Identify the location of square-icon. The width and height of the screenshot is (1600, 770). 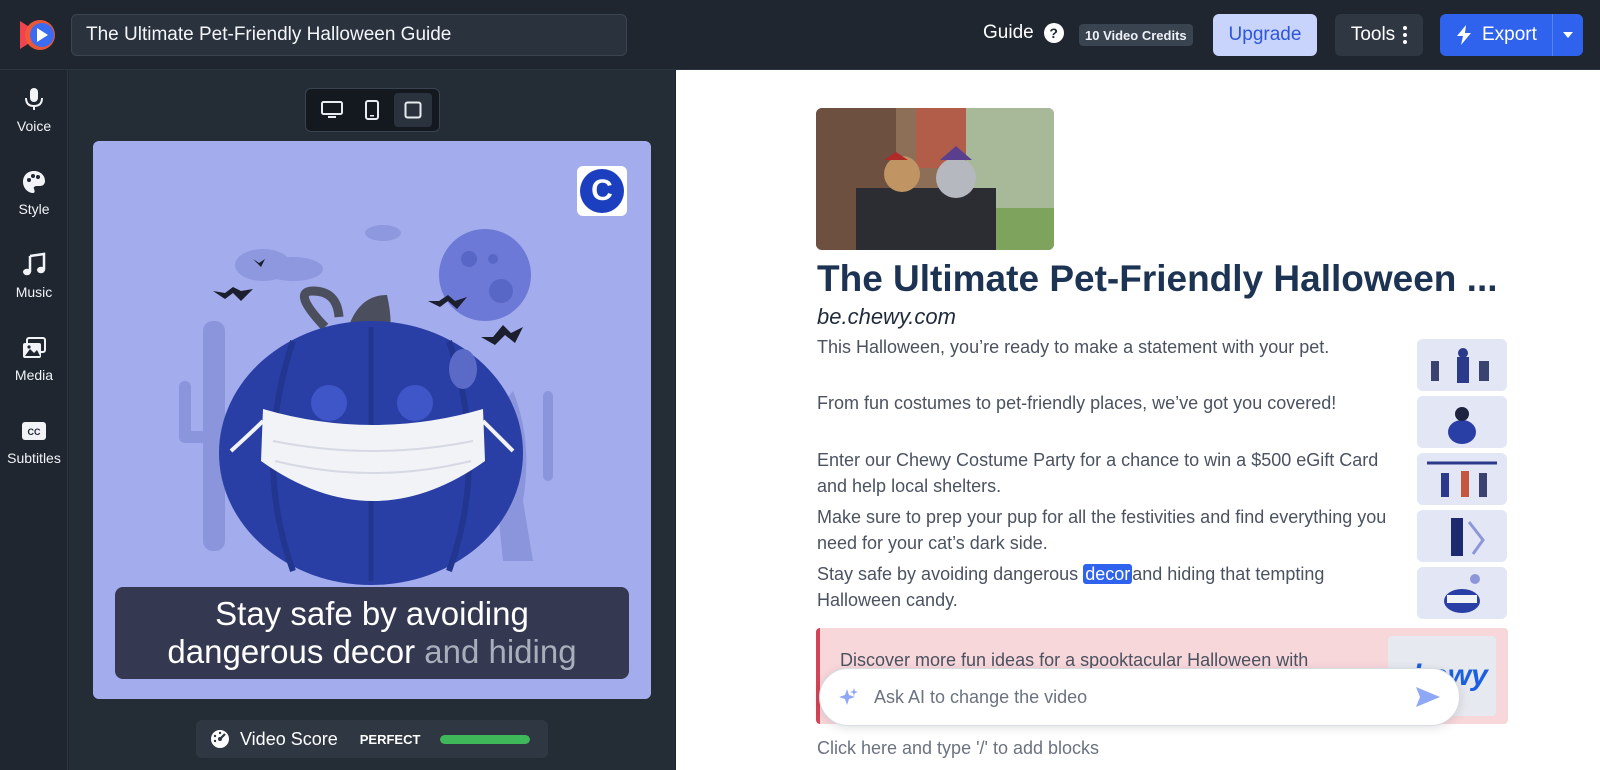
(413, 110).